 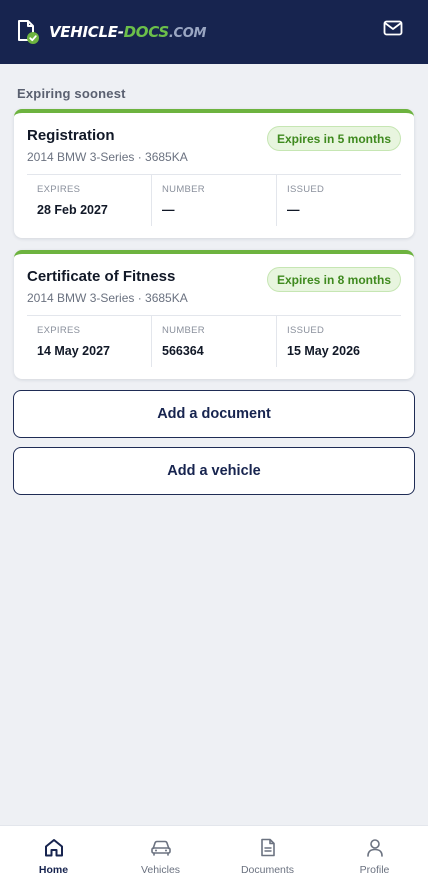 What do you see at coordinates (161, 847) in the screenshot?
I see `car-icon` at bounding box center [161, 847].